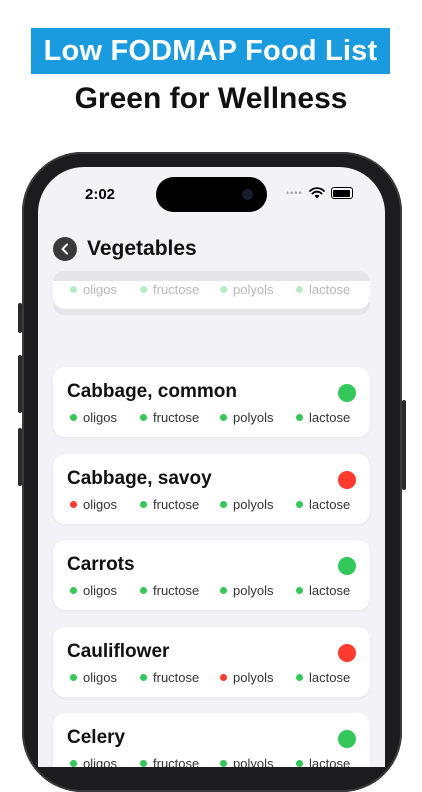 This screenshot has height=792, width=422. I want to click on status-time: 2:02, so click(100, 194).